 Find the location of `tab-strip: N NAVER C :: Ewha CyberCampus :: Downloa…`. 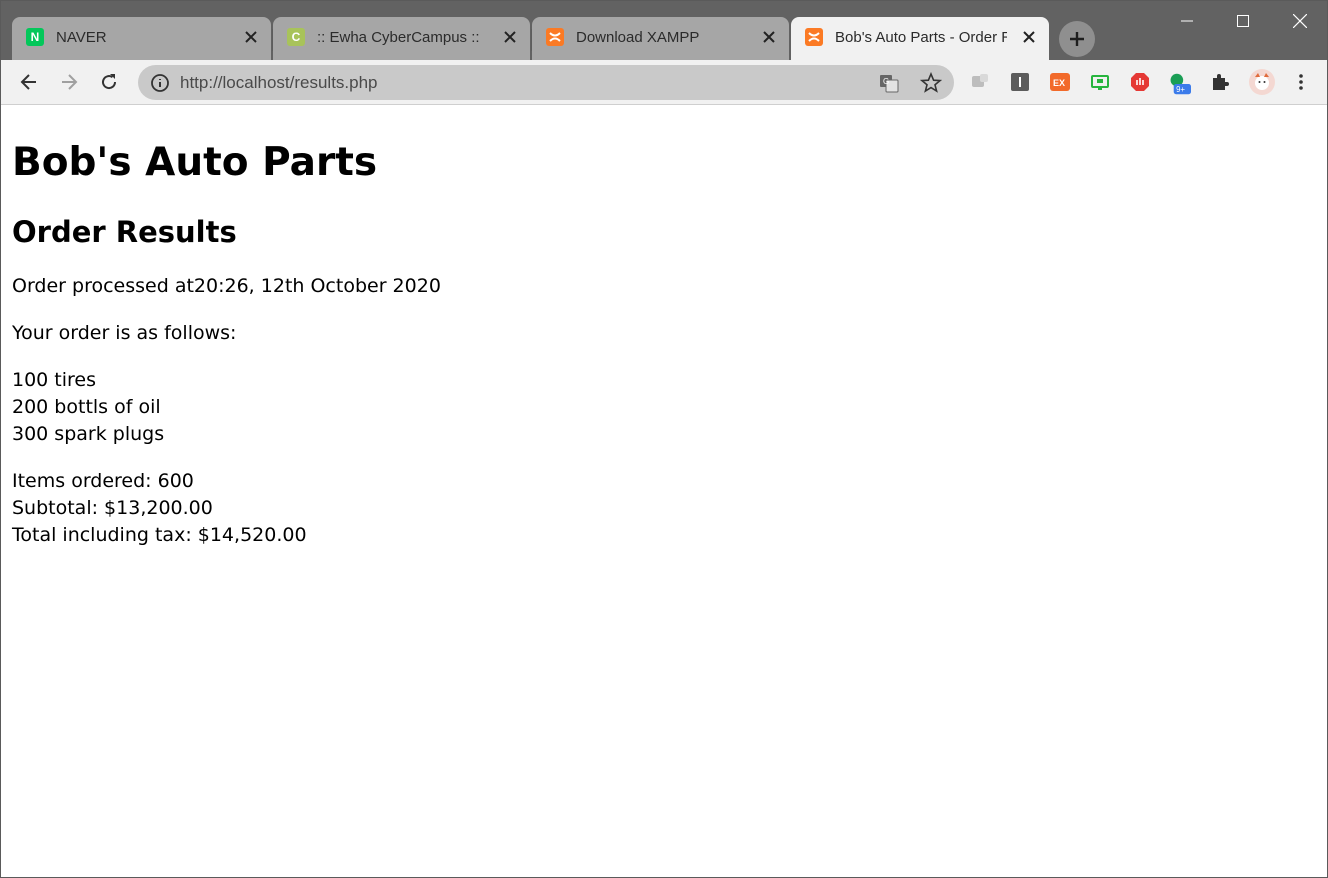

tab-strip: N NAVER C :: Ewha CyberCampus :: Downloa… is located at coordinates (664, 30).